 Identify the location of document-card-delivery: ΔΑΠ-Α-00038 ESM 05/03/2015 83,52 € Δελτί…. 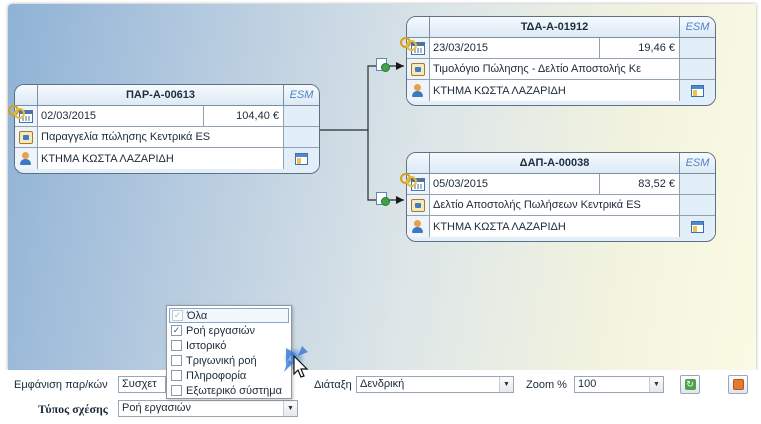
(561, 197).